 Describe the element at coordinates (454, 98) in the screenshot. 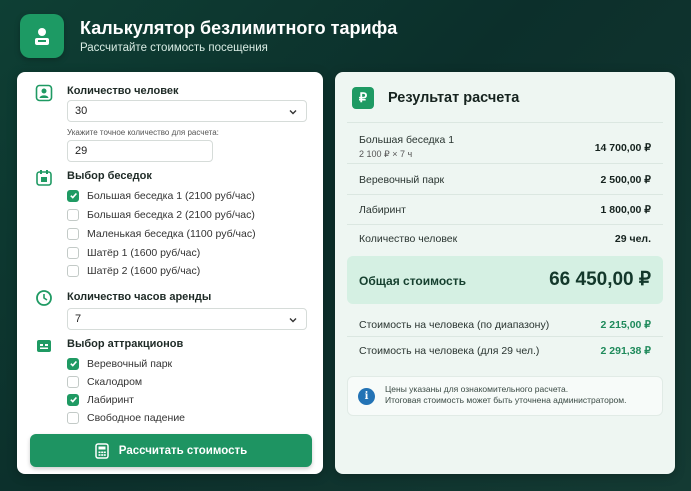

I see `result-title: Результат расчета` at that location.